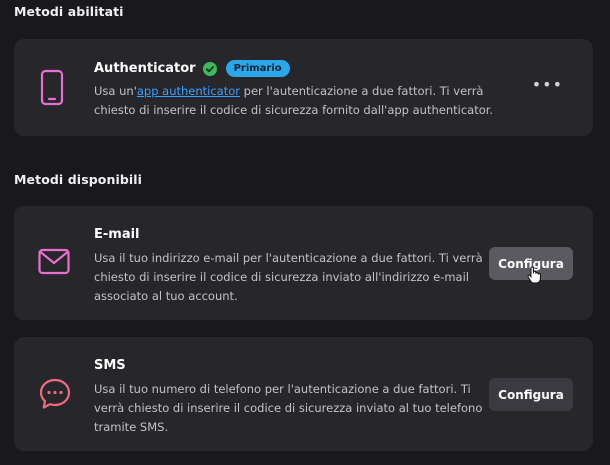  I want to click on smartphone-icon, so click(52, 90).